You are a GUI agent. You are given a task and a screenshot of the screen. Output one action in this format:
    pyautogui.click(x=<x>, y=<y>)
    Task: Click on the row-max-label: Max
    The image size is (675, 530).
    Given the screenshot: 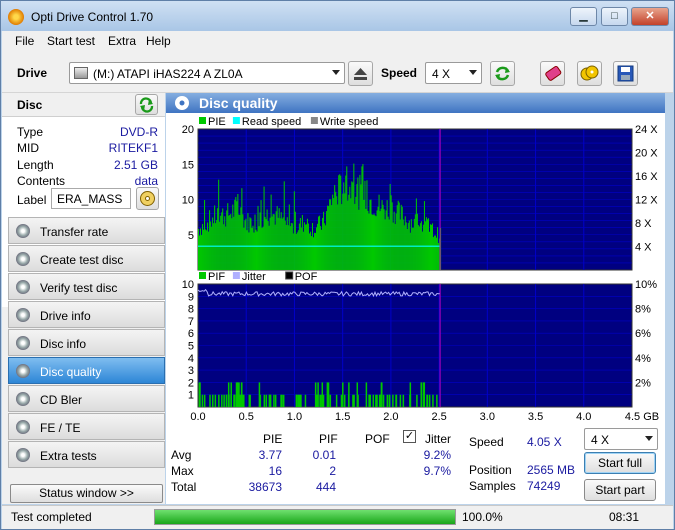 What is the action you would take?
    pyautogui.click(x=182, y=471)
    